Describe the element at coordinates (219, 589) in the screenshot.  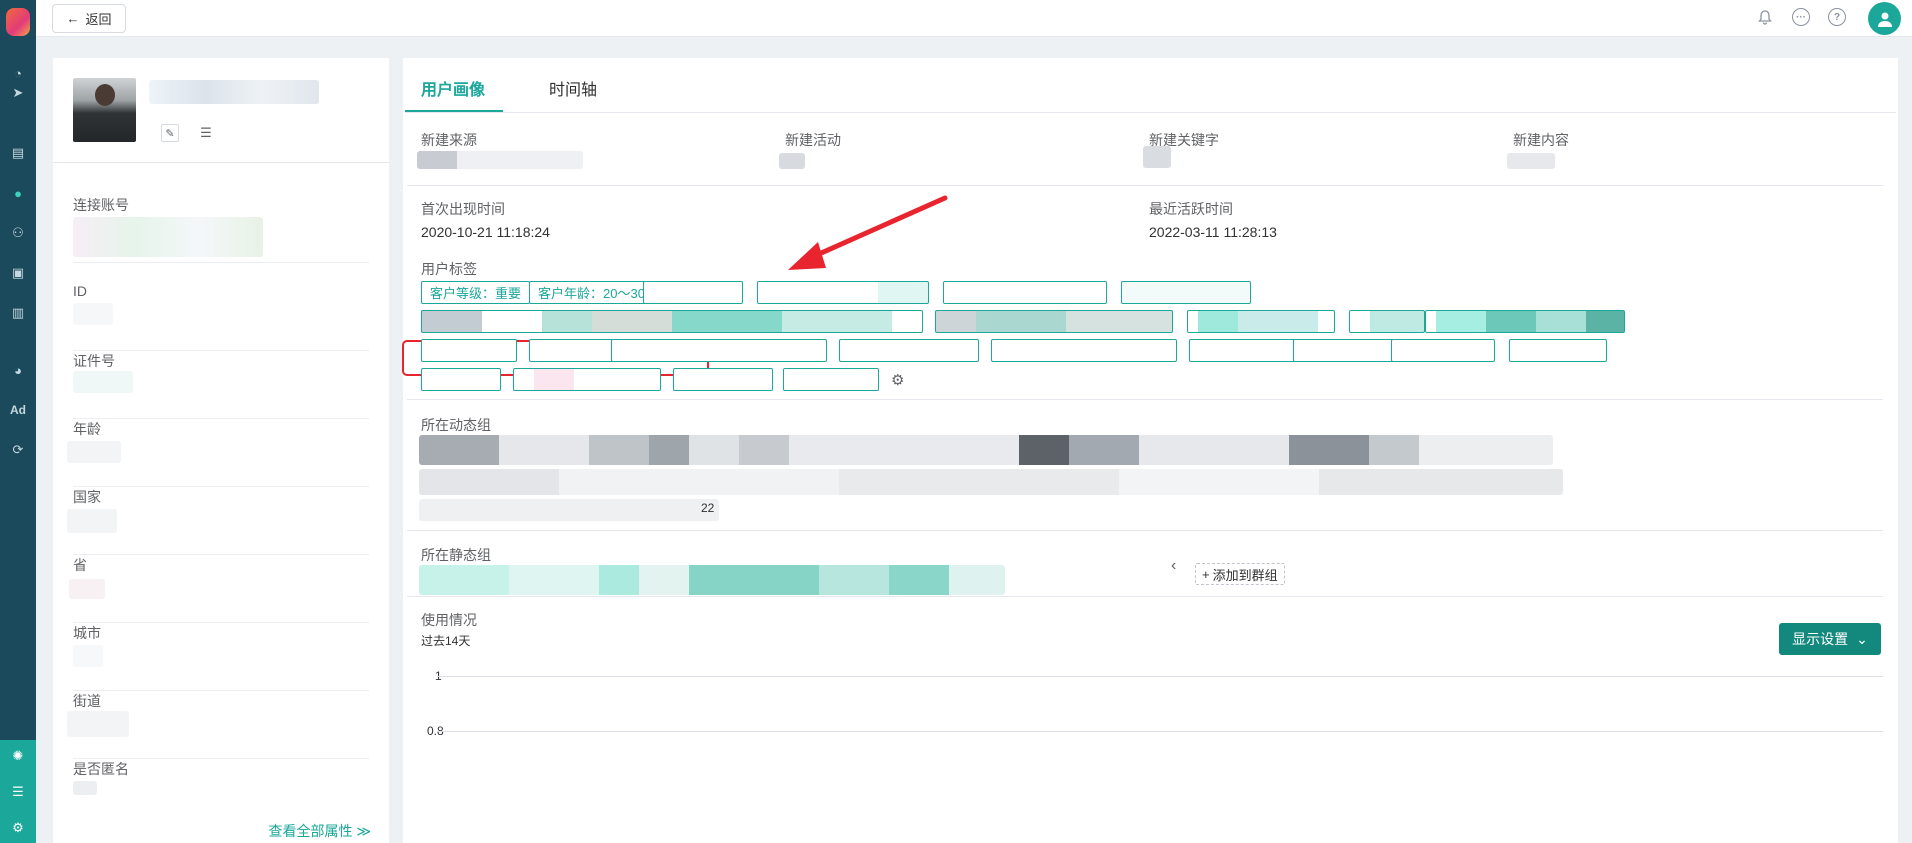
I see `field-province: 省` at that location.